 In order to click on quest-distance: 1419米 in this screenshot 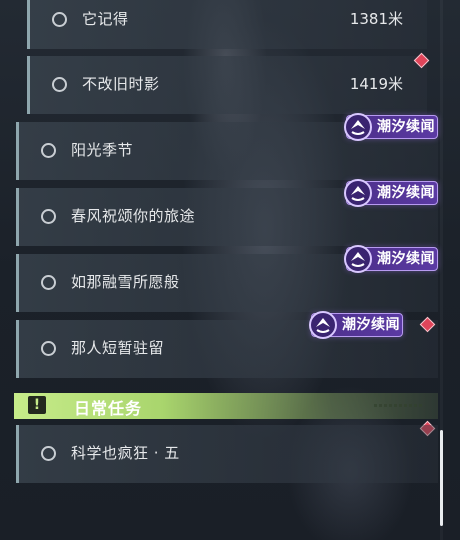, I will do `click(376, 84)`.